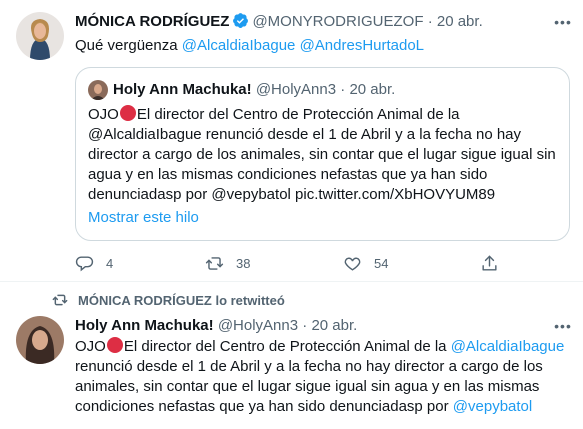 The image size is (583, 429). I want to click on retweeted-by-text: MÓNICA RODRÍGUEZ lo retwitteó, so click(181, 300).